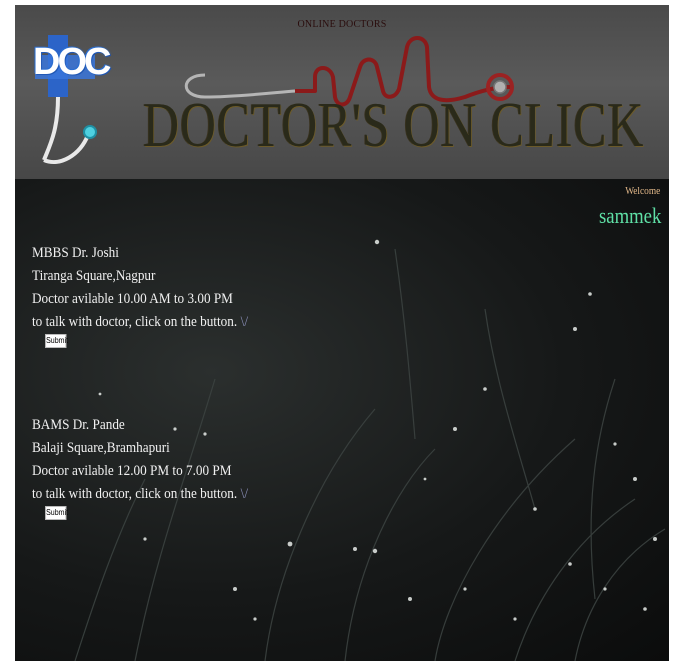 This screenshot has width=674, height=661. Describe the element at coordinates (101, 448) in the screenshot. I see `doctor-address: Balaji Square,Bramhapuri` at that location.